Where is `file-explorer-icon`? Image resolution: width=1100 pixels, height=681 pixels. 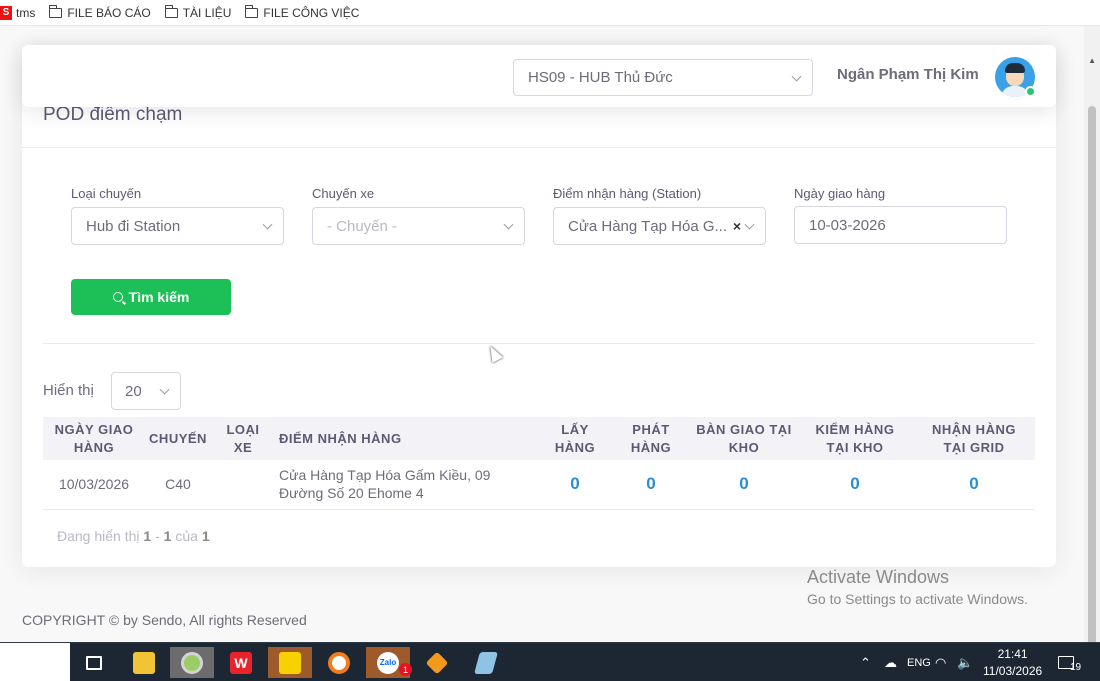 file-explorer-icon is located at coordinates (144, 662).